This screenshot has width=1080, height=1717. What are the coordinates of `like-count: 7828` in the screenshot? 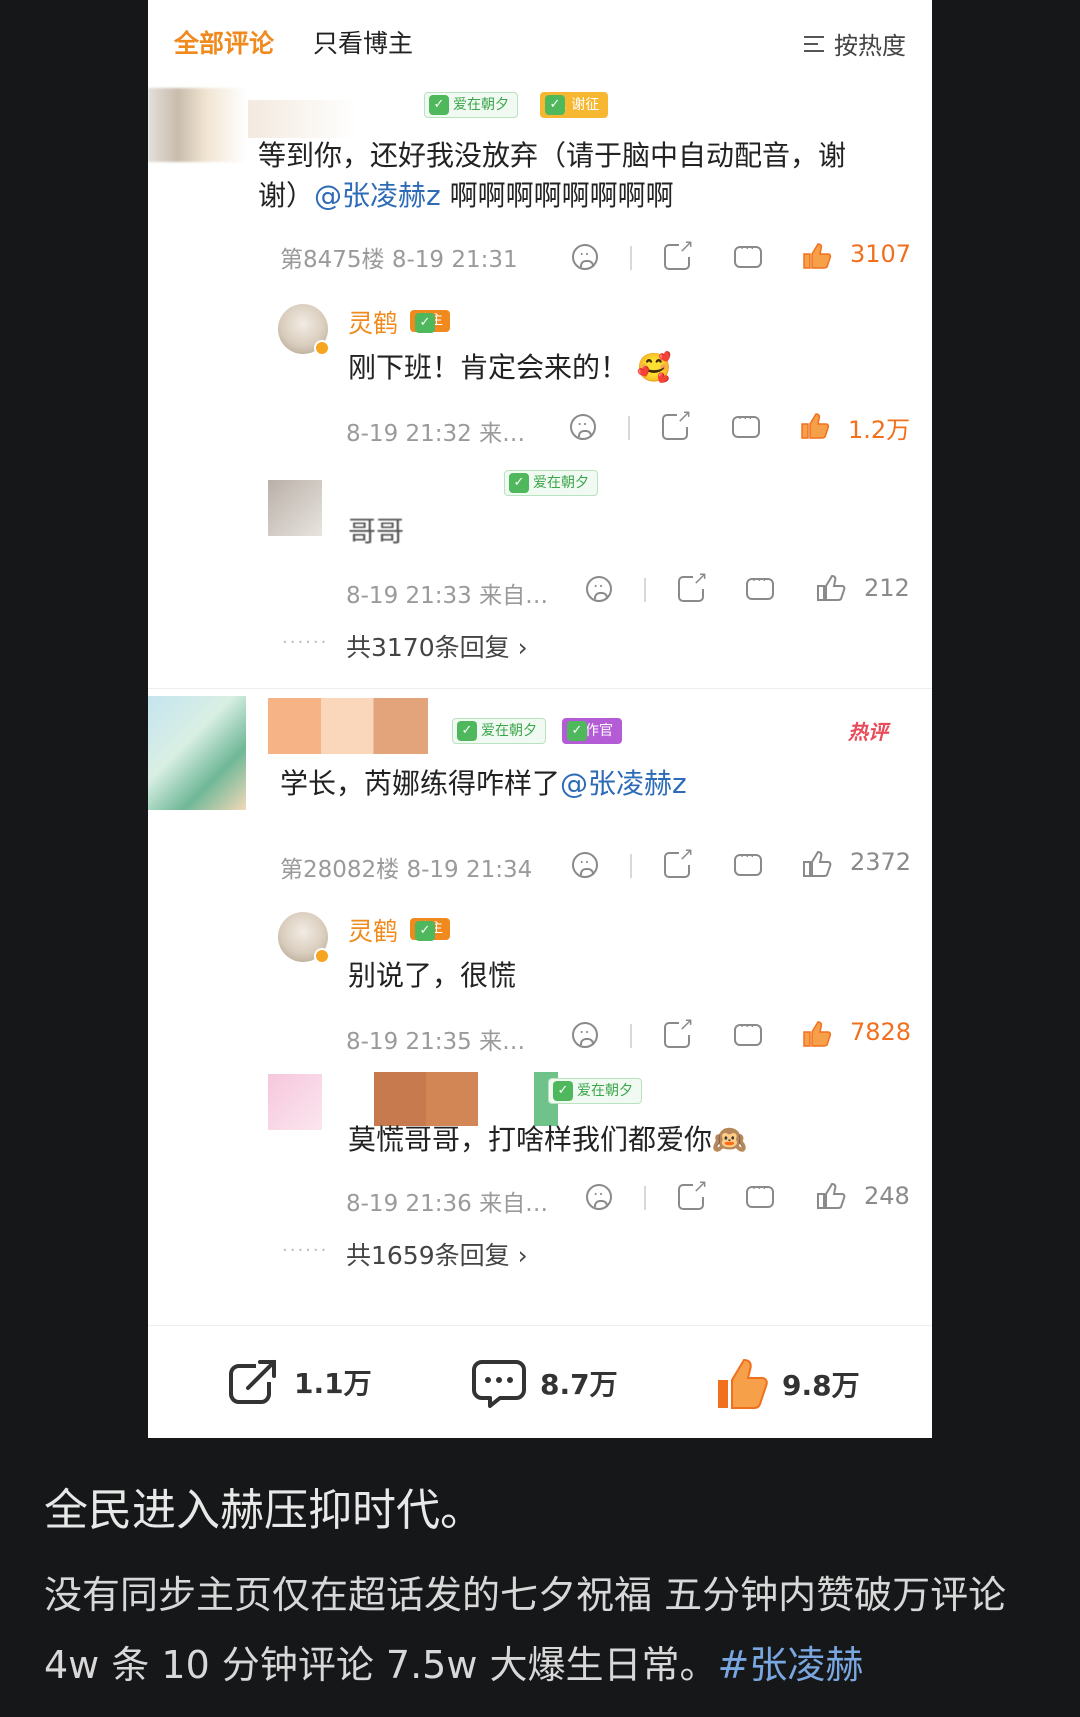 It's located at (881, 1032).